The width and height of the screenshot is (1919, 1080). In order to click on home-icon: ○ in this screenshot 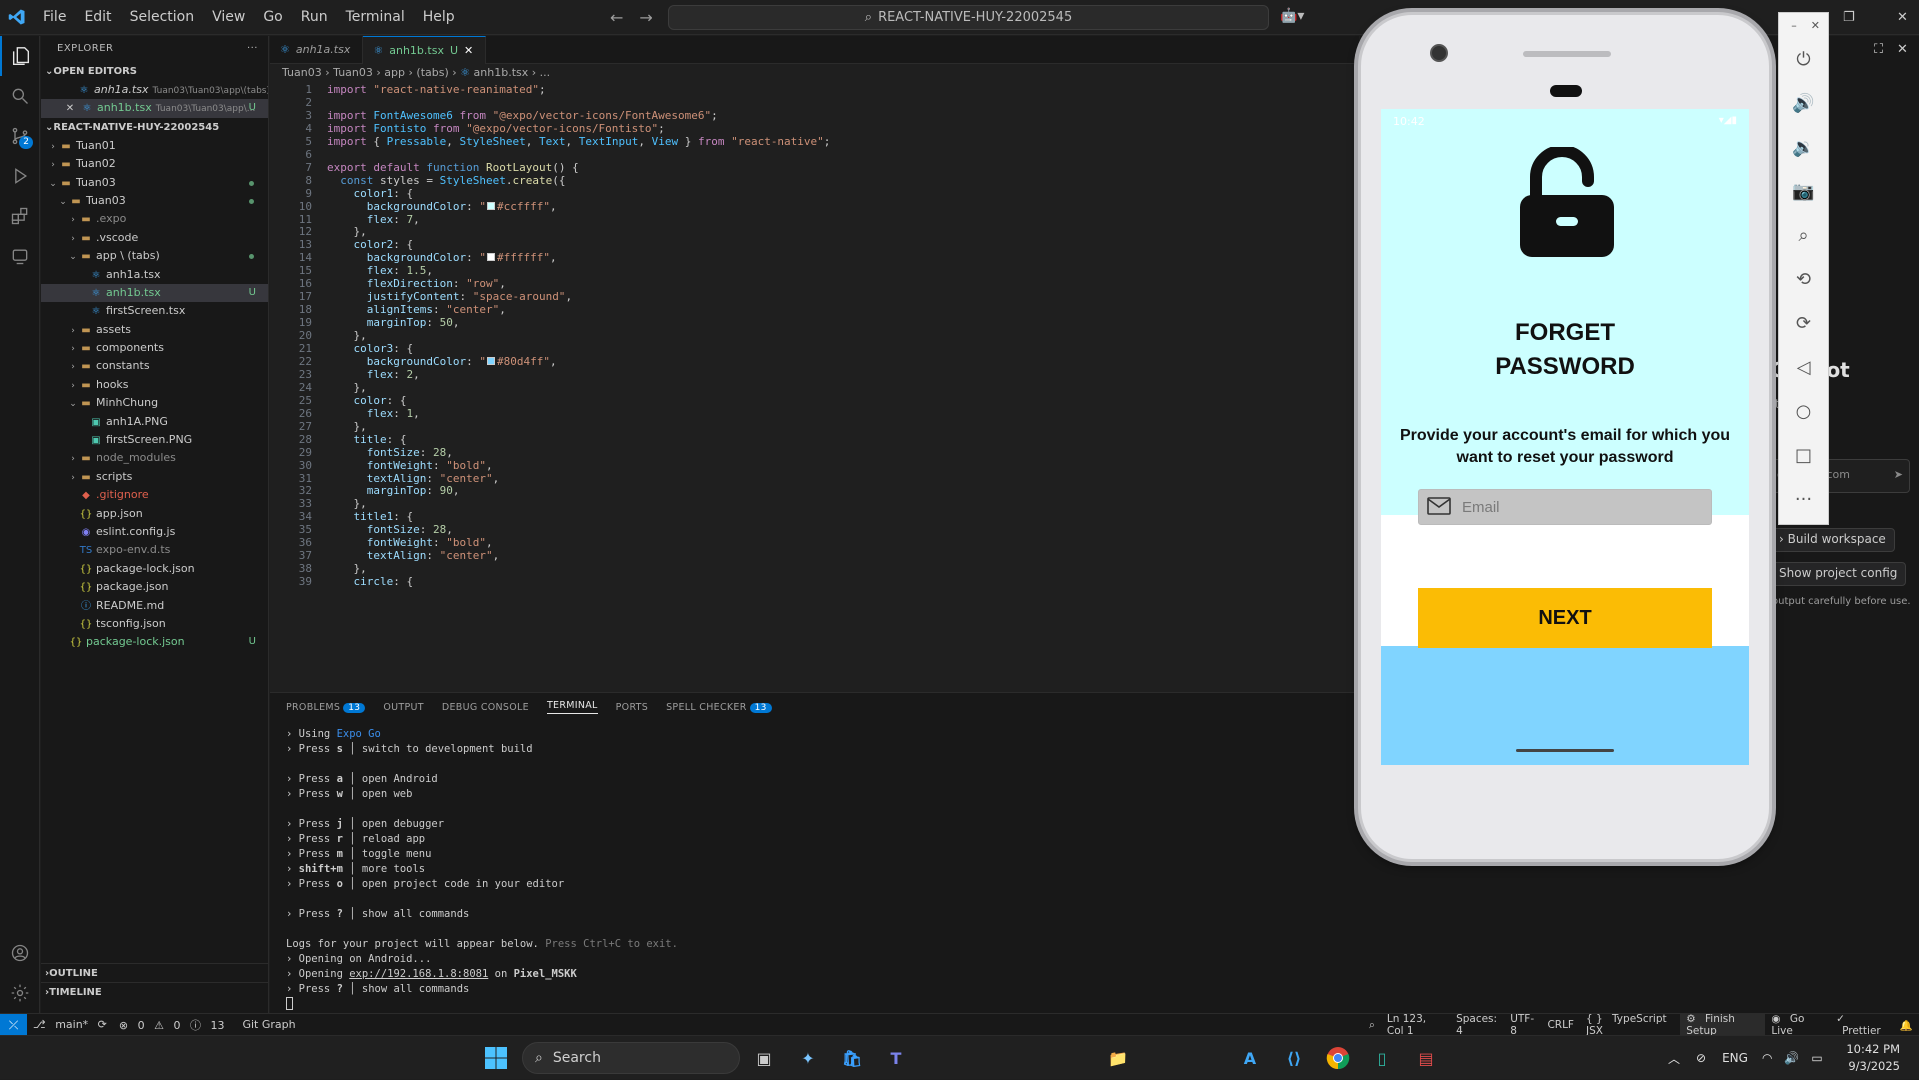, I will do `click(1803, 411)`.